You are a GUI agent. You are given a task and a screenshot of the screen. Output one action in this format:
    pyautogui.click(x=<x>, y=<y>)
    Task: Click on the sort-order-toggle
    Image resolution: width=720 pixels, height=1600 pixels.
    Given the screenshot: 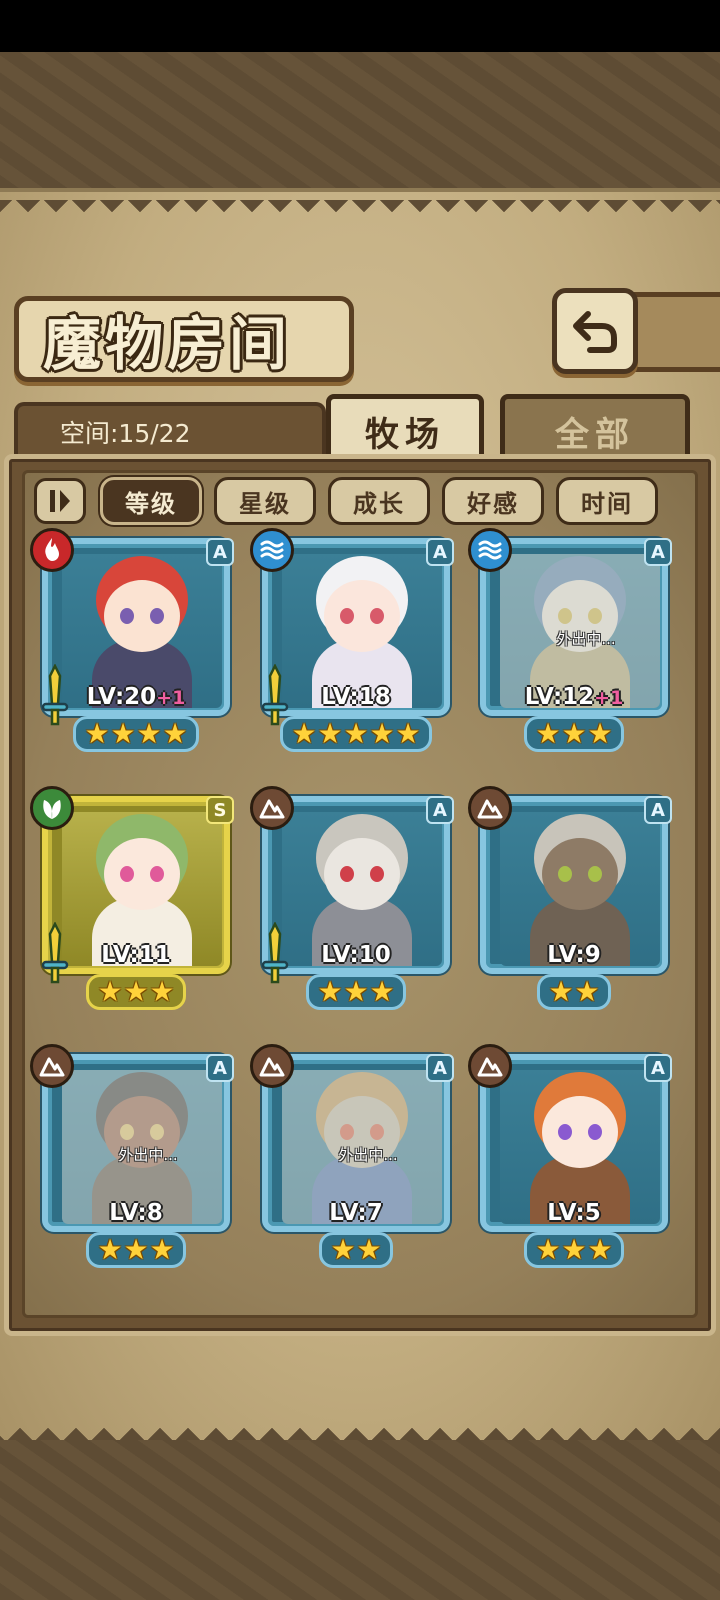 What is the action you would take?
    pyautogui.click(x=60, y=501)
    